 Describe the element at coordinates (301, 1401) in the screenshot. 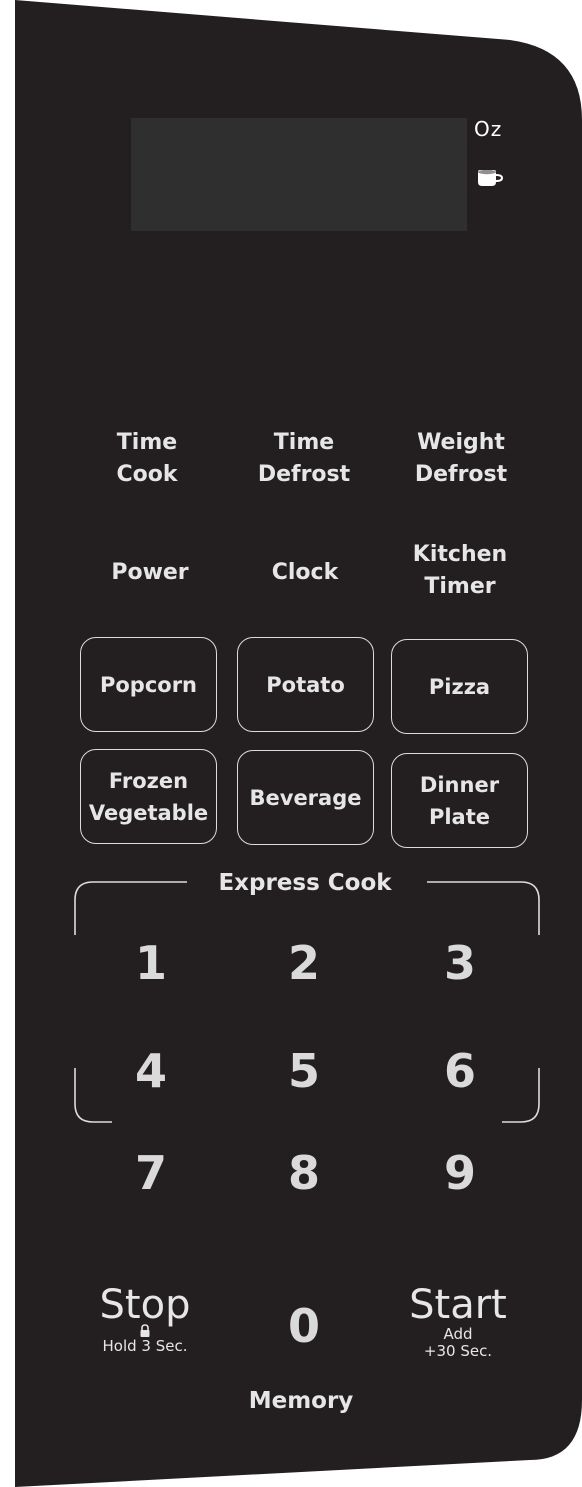

I see `memory-label: Memory` at that location.